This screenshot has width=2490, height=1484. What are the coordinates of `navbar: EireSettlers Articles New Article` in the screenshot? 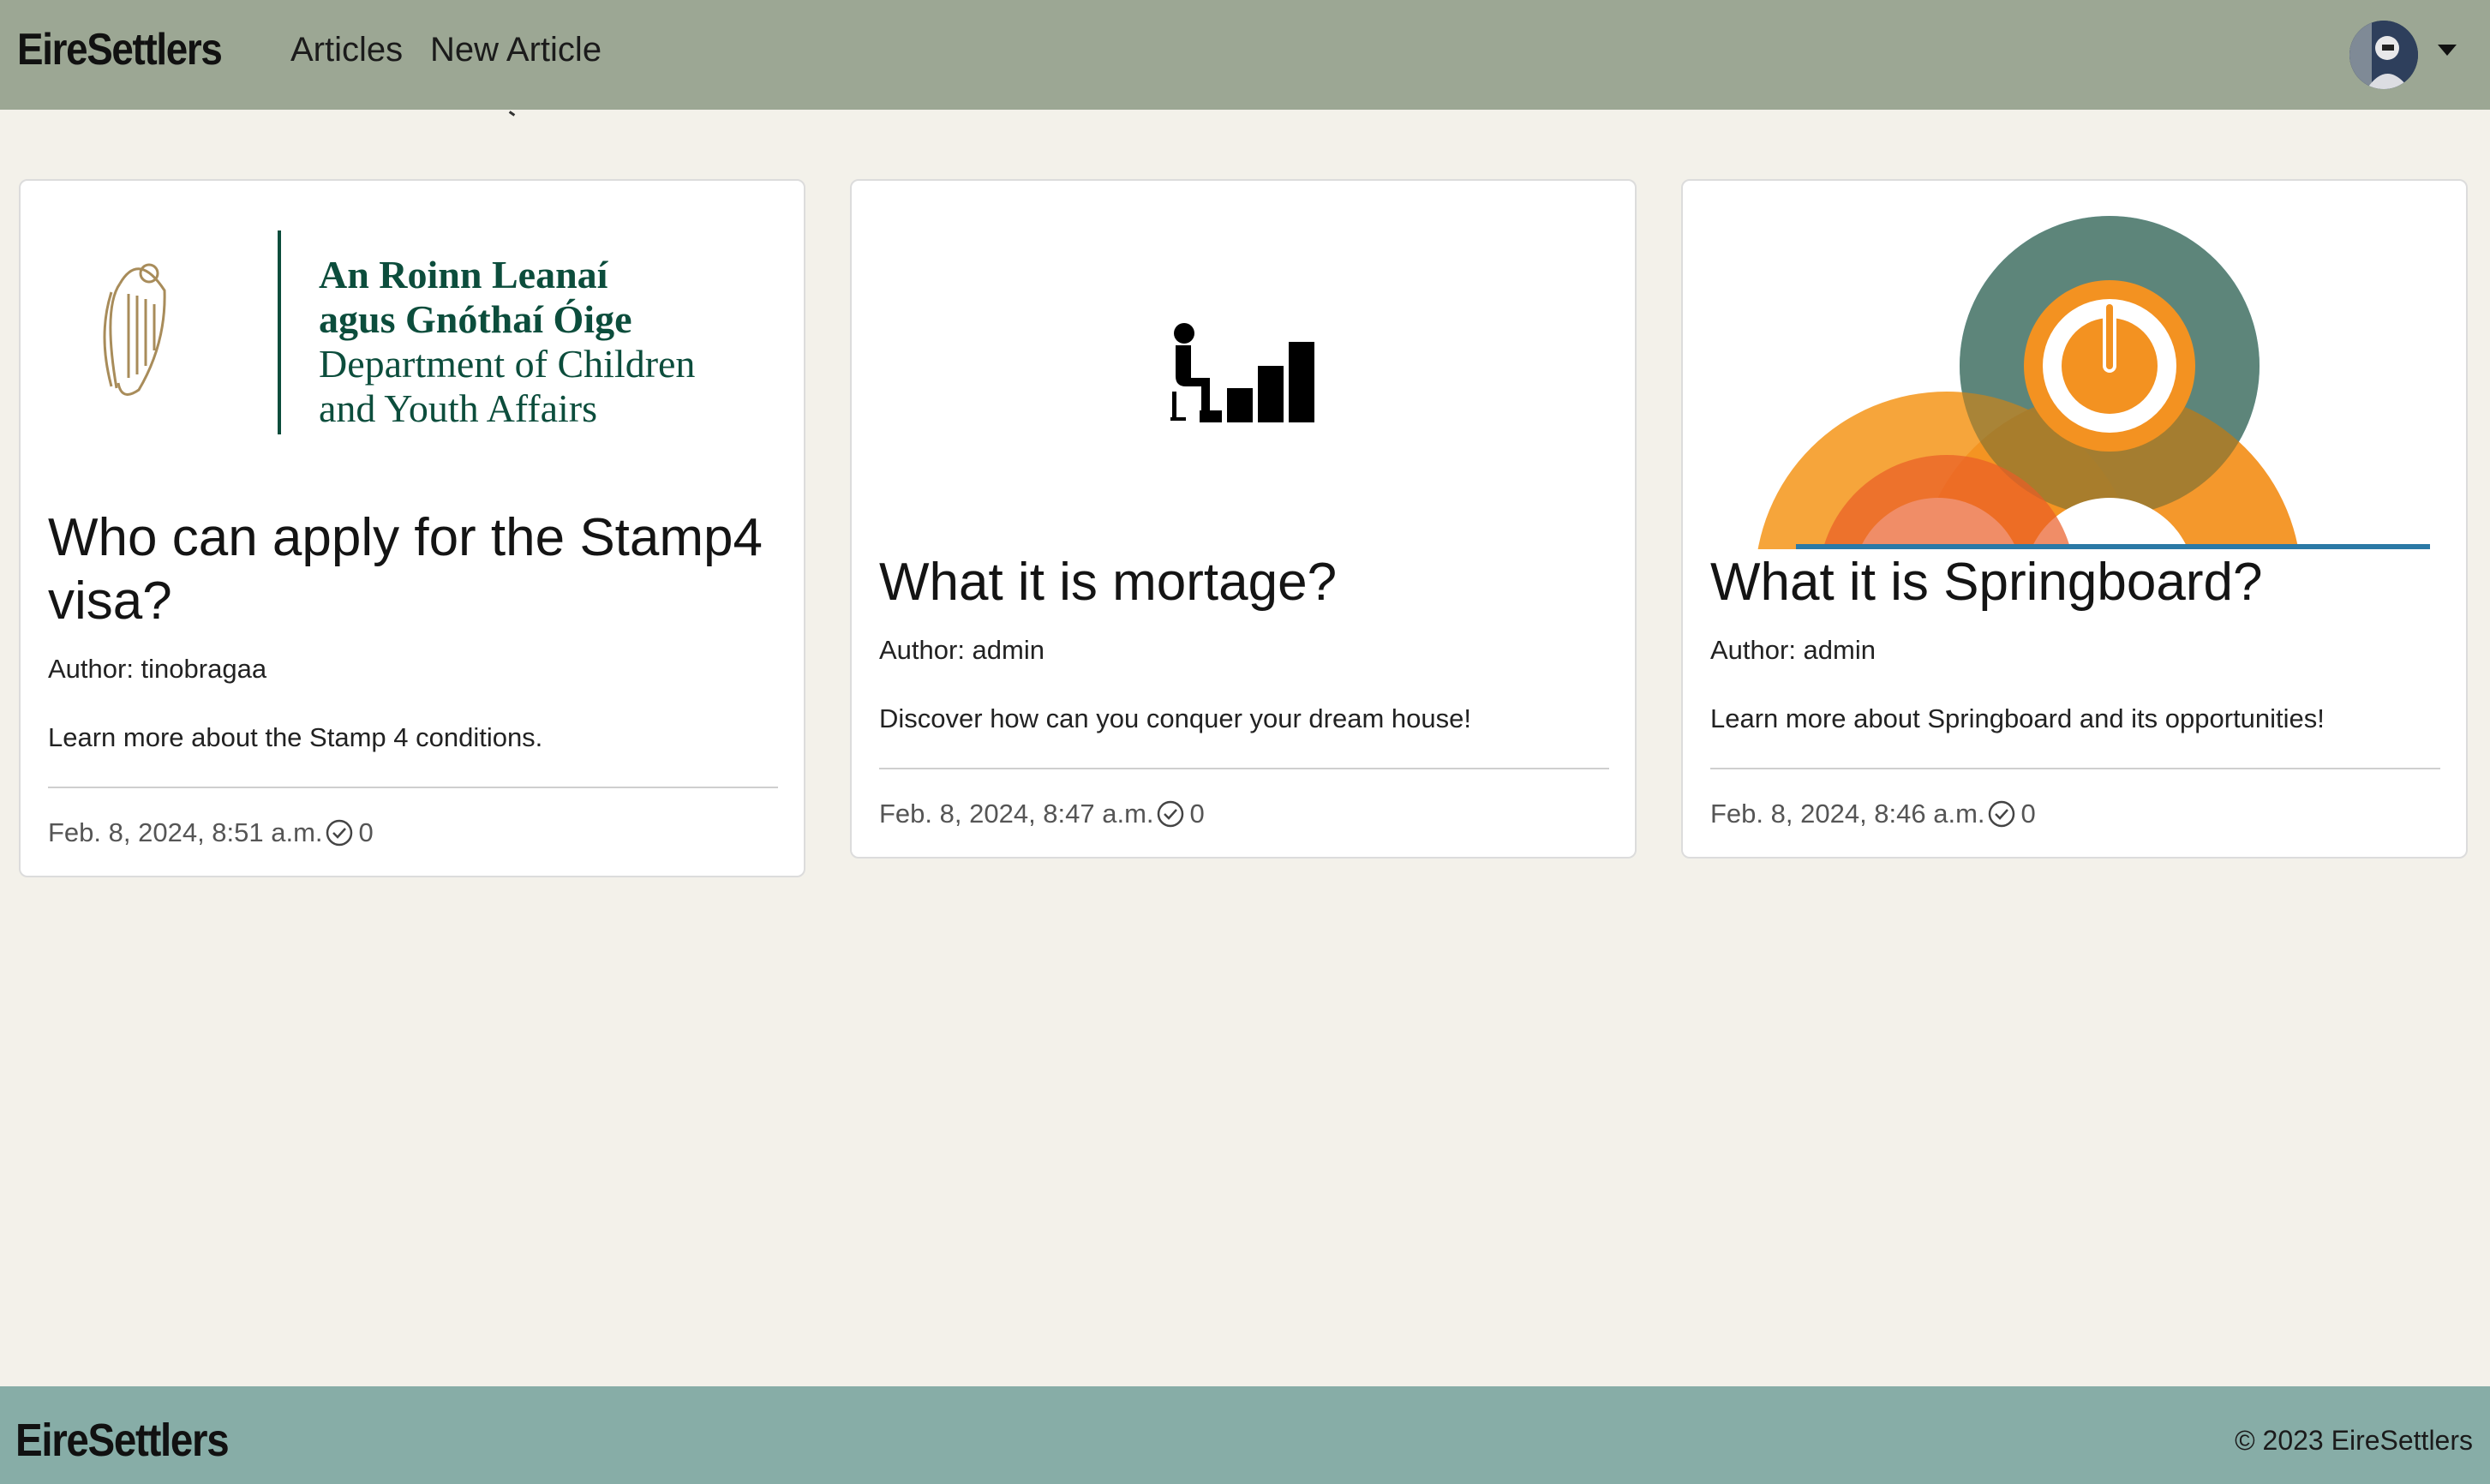 It's located at (1245, 55).